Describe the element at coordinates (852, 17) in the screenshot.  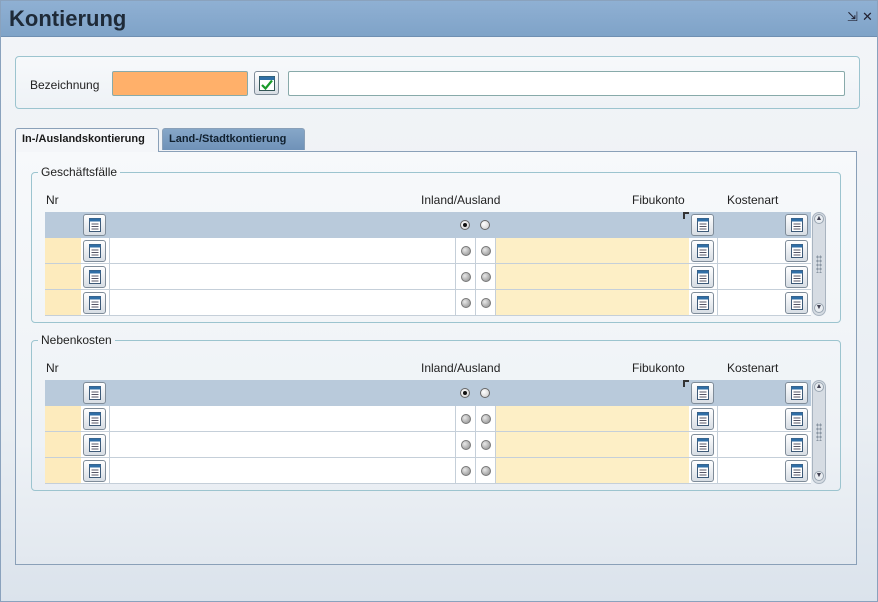
I see `minimize-icon: ⇲` at that location.